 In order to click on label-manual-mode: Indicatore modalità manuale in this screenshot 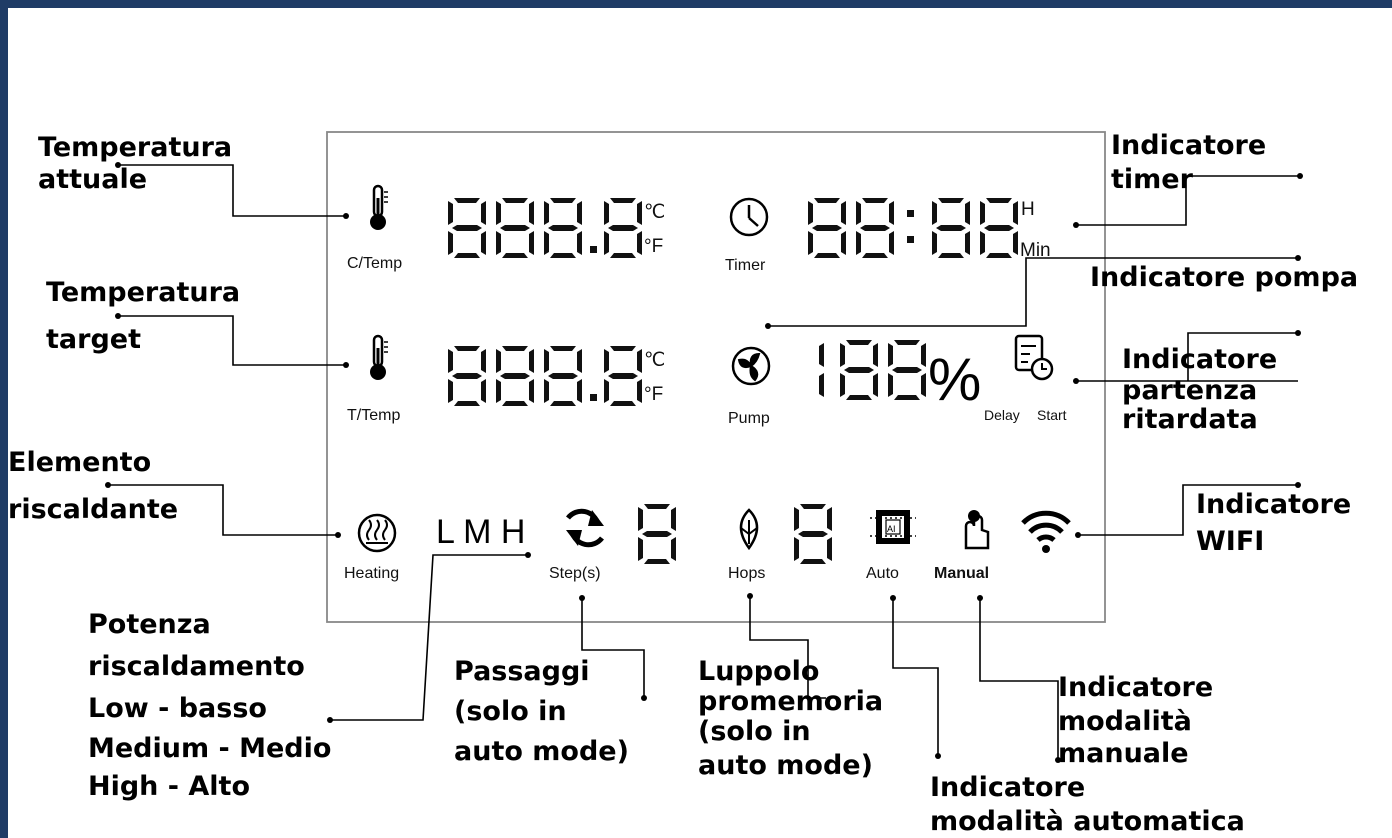, I will do `click(1140, 720)`.